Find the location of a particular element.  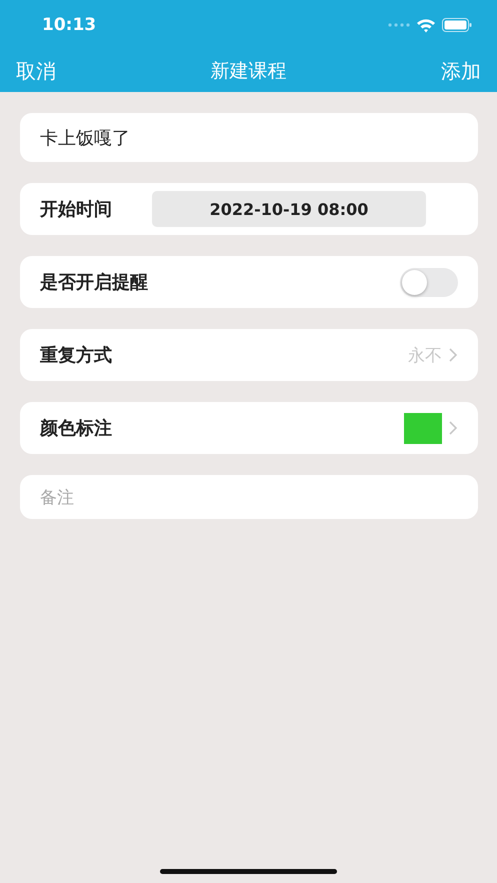

row-label: 颜色标注 is located at coordinates (76, 428).